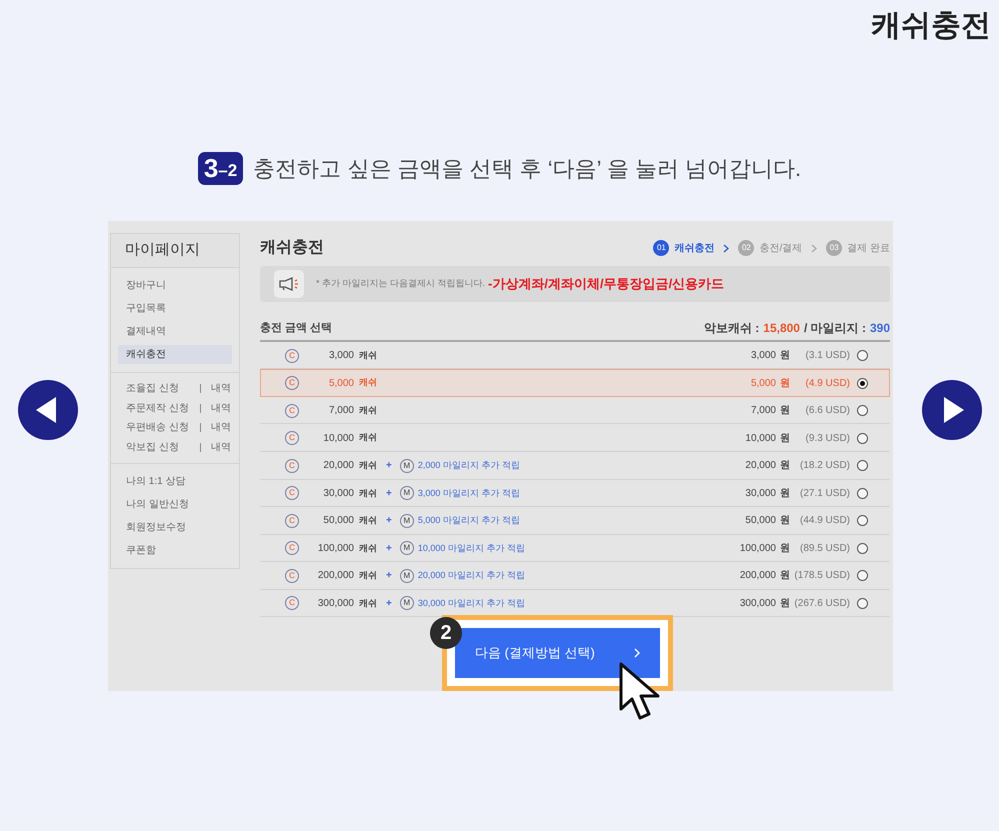 The width and height of the screenshot is (999, 831). What do you see at coordinates (575, 521) in the screenshot?
I see `amount-row: C 50,000 캐쉬 + M 5,000 마일리지 추가 적립 50,000 원 (44.9 USD)` at bounding box center [575, 521].